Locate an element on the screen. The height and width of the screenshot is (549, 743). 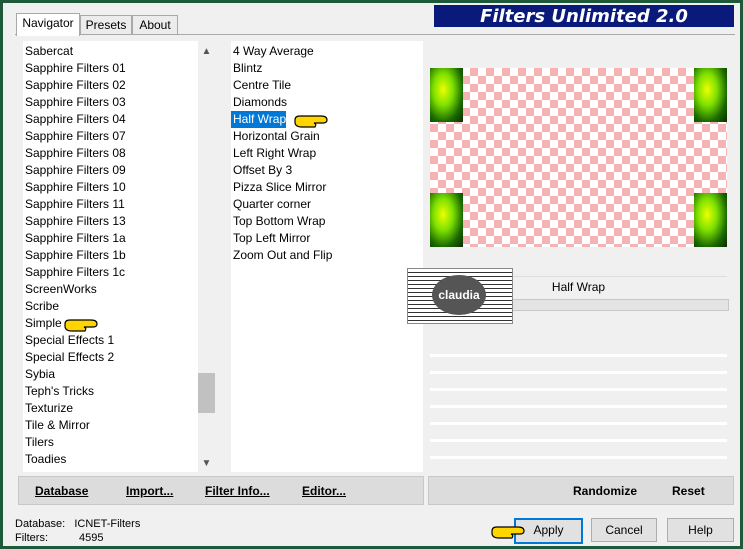
category-item: Sapphire Filters 10 is located at coordinates (74, 187).